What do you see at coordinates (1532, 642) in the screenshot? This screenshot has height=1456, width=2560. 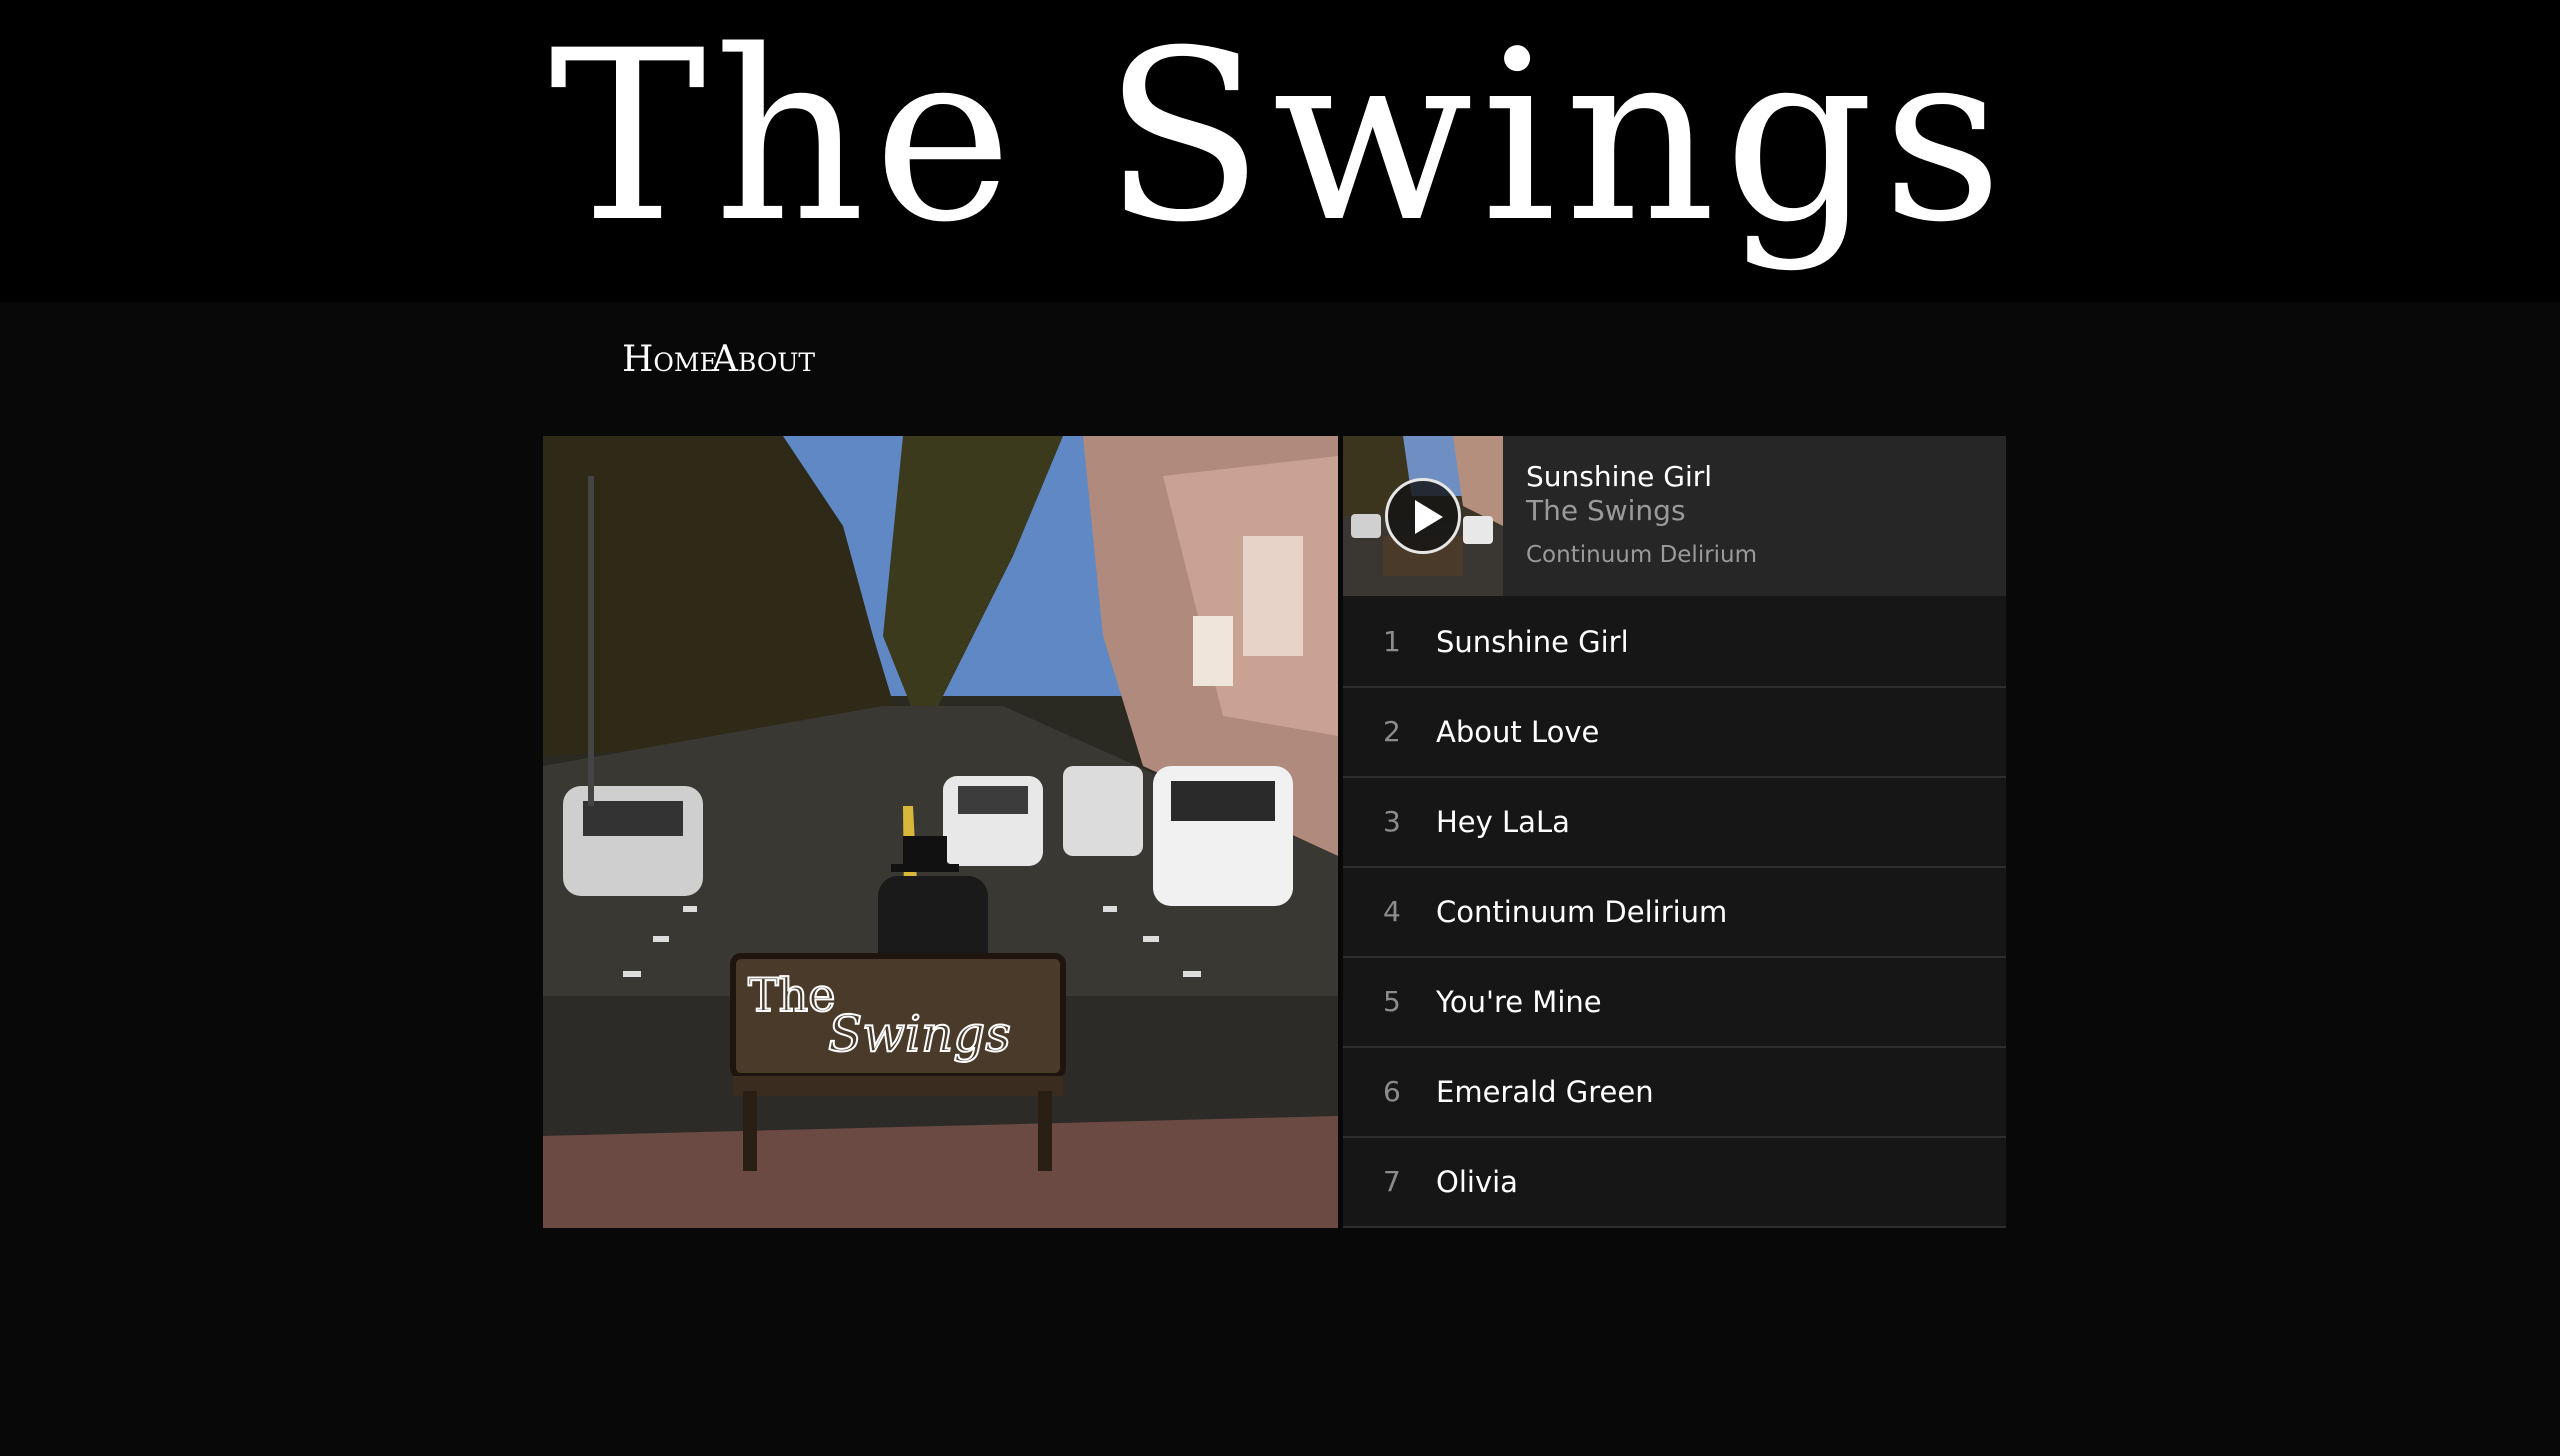 I see `track-title: Sunshine Girl` at bounding box center [1532, 642].